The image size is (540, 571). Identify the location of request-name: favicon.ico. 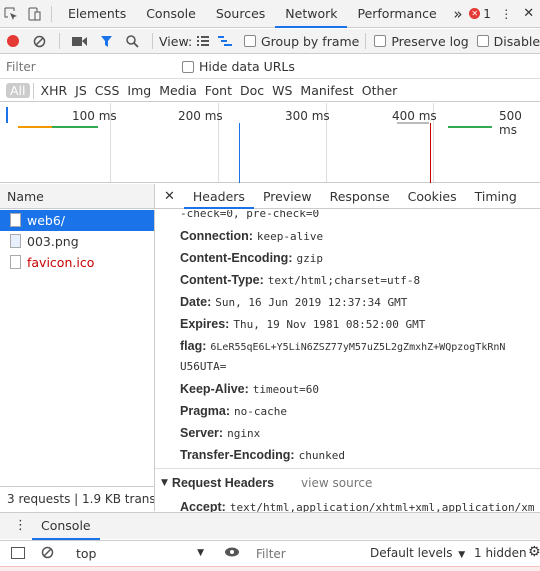
(61, 262).